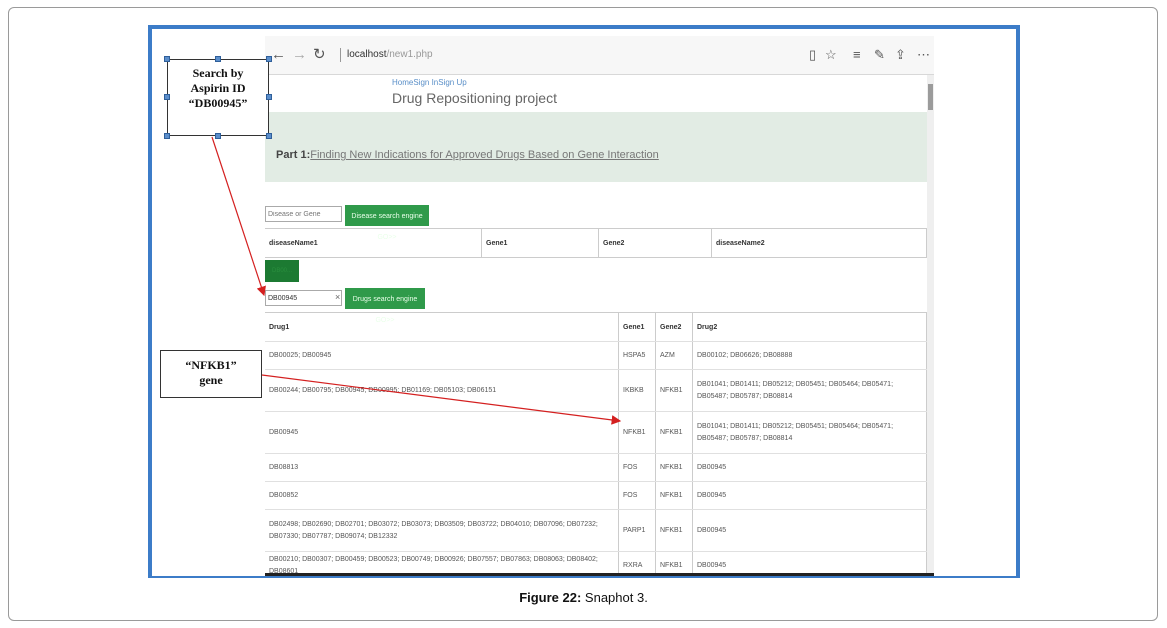  Describe the element at coordinates (637, 432) in the screenshot. I see `cell-gene1: NFKB1` at that location.